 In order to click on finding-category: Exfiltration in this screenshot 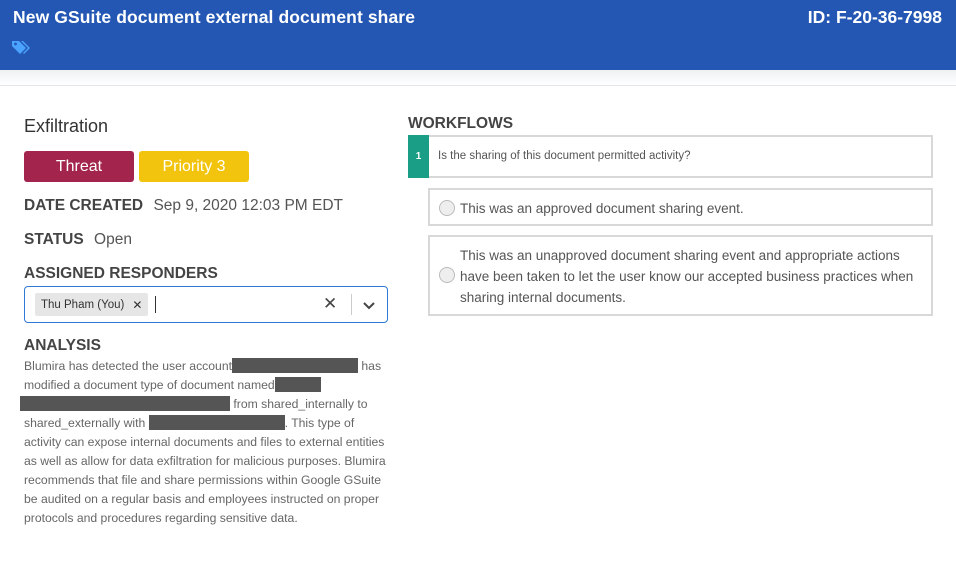, I will do `click(66, 126)`.